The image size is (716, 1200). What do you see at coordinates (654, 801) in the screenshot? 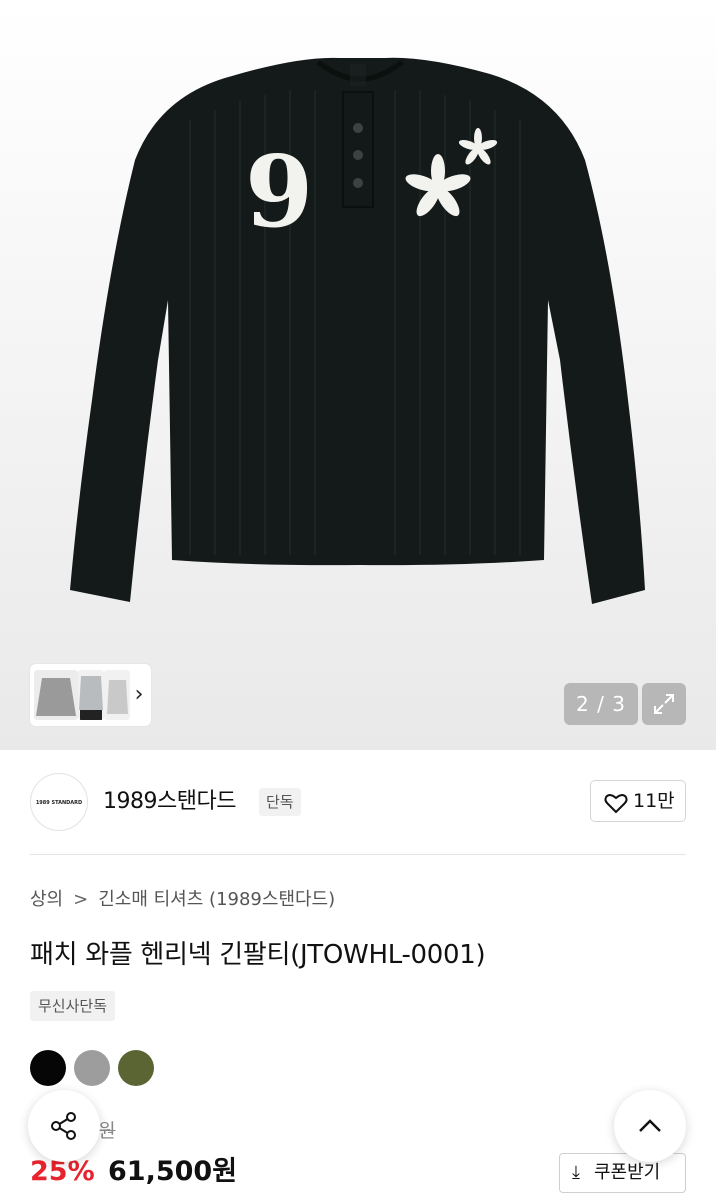
I see `like-count: 11만` at bounding box center [654, 801].